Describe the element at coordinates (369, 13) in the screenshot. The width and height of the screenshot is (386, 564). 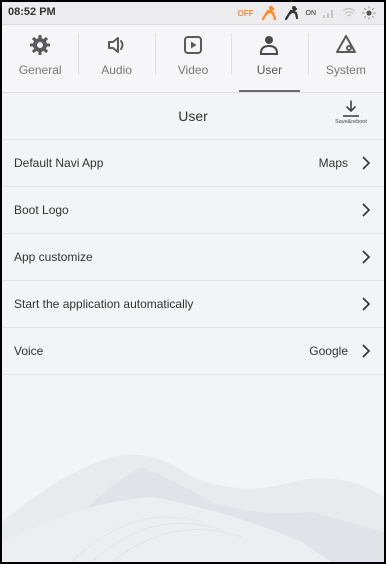
I see `brightness-icon` at that location.